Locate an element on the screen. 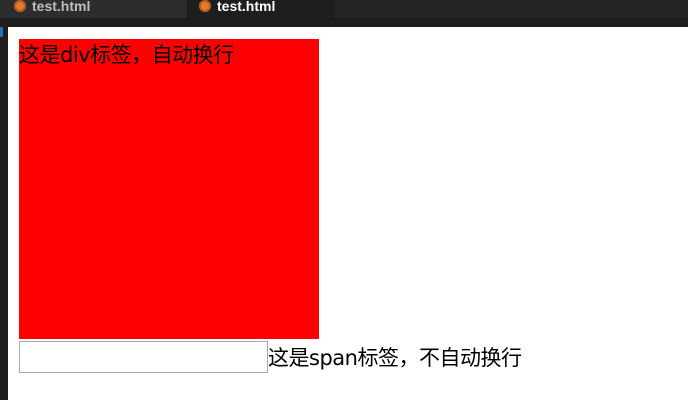 The width and height of the screenshot is (688, 400). tab-bar-empty-area is located at coordinates (512, 9).